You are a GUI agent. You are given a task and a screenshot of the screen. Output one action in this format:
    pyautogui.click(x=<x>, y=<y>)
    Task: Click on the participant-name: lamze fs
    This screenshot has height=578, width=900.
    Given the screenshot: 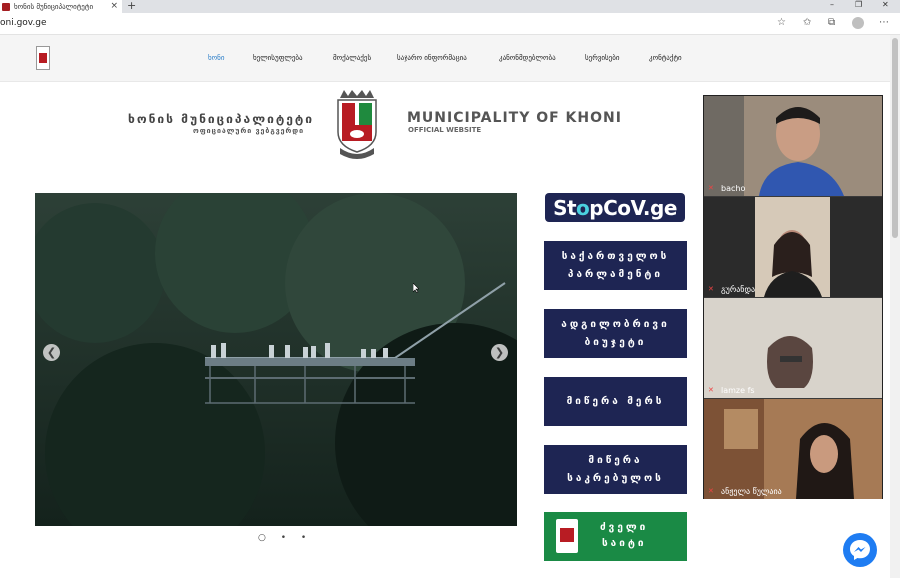 What is the action you would take?
    pyautogui.click(x=738, y=390)
    